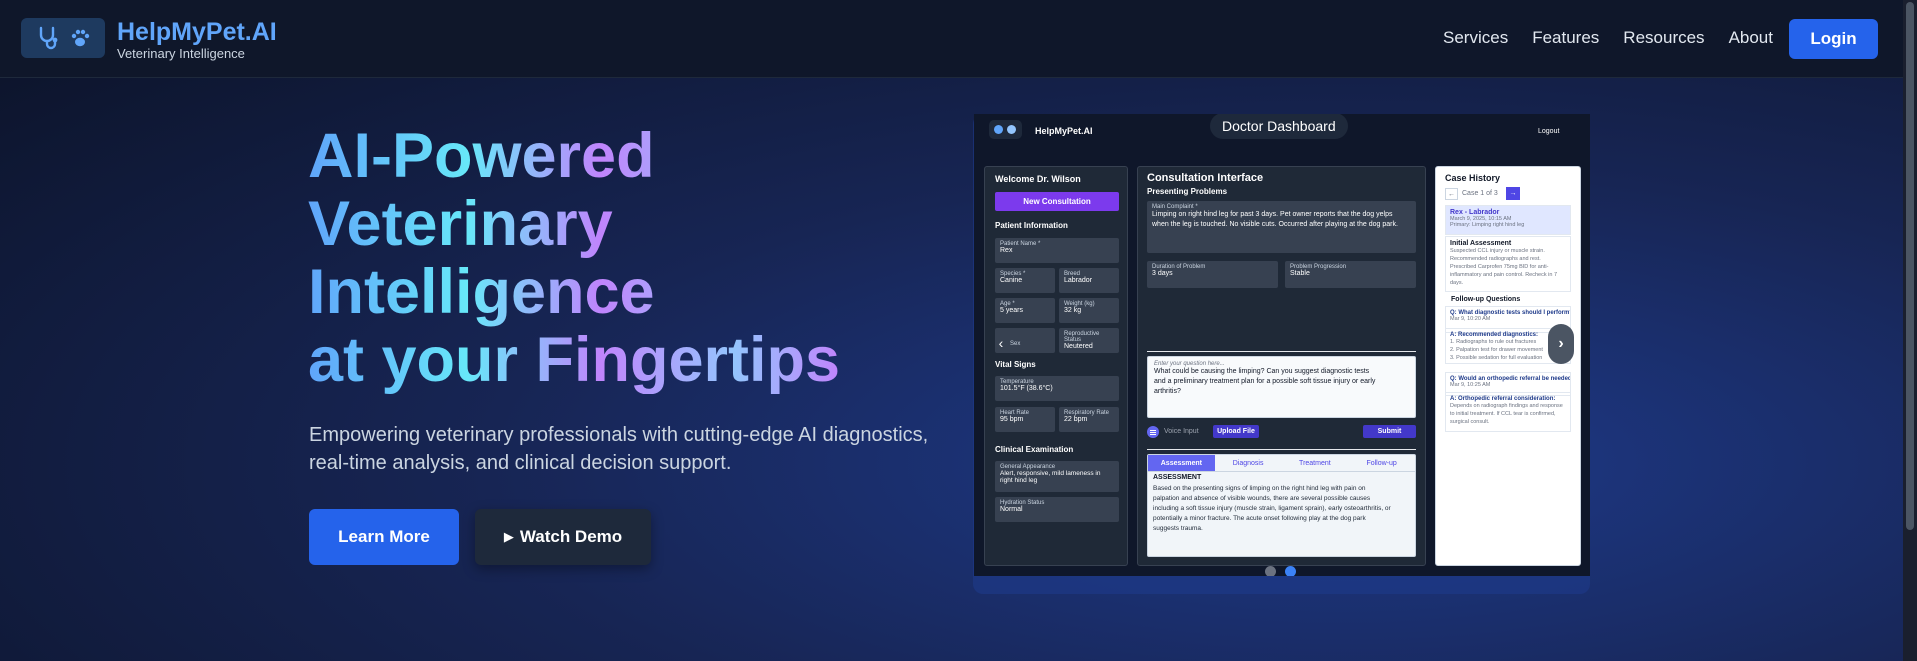 This screenshot has width=1917, height=661. Describe the element at coordinates (481, 292) in the screenshot. I see `hero-title-line: Intelligence` at that location.